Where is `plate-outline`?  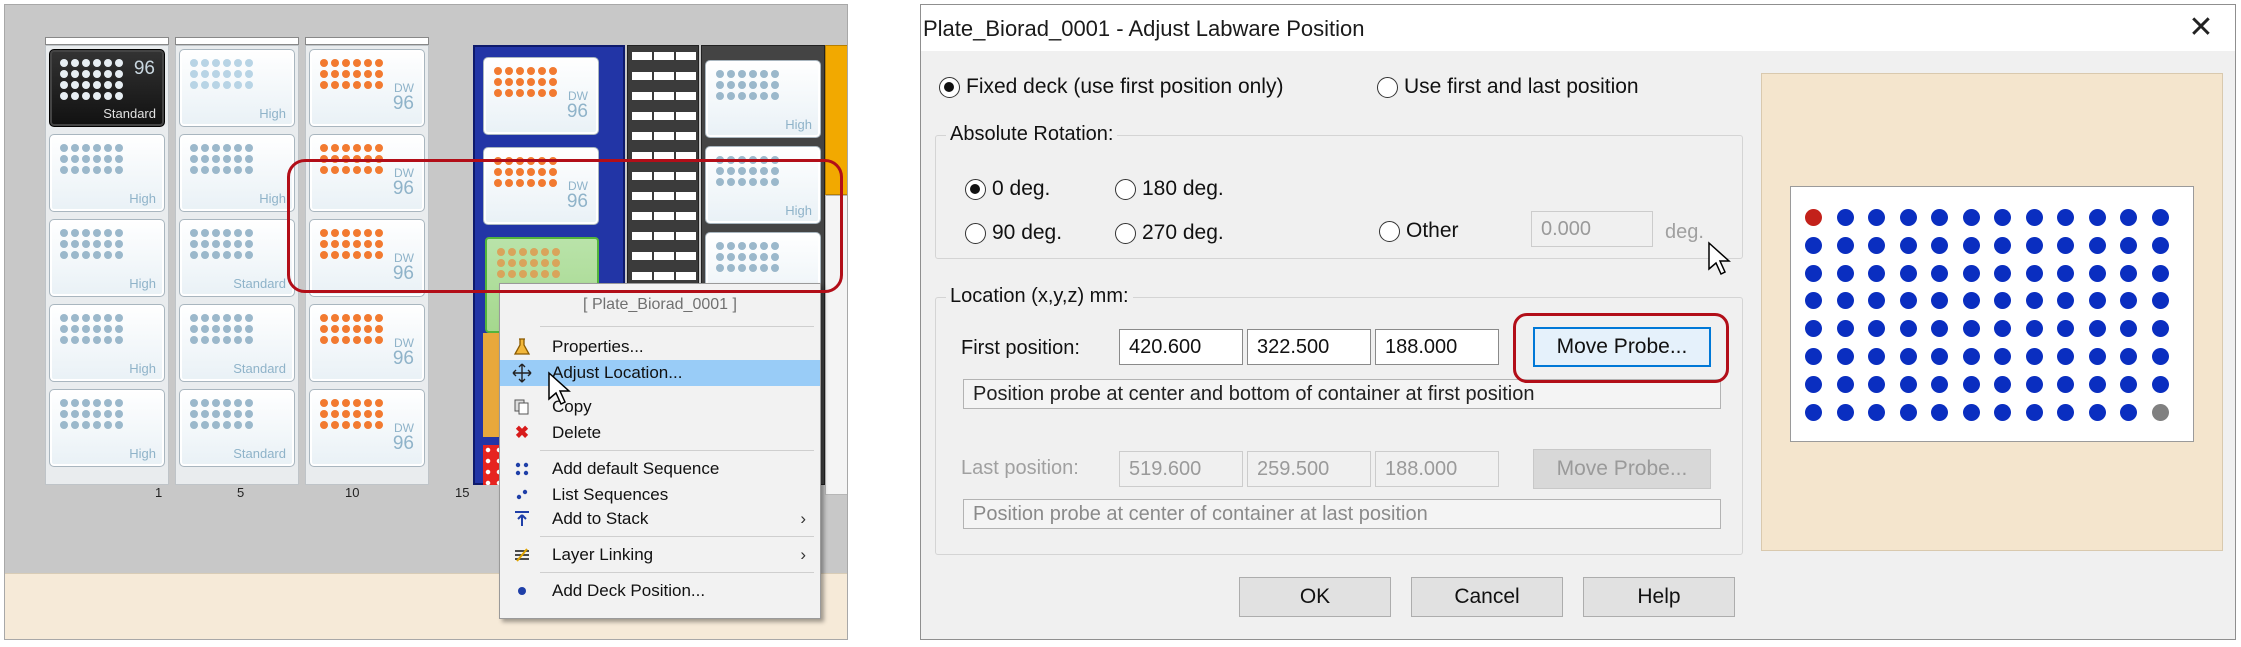
plate-outline is located at coordinates (1992, 314).